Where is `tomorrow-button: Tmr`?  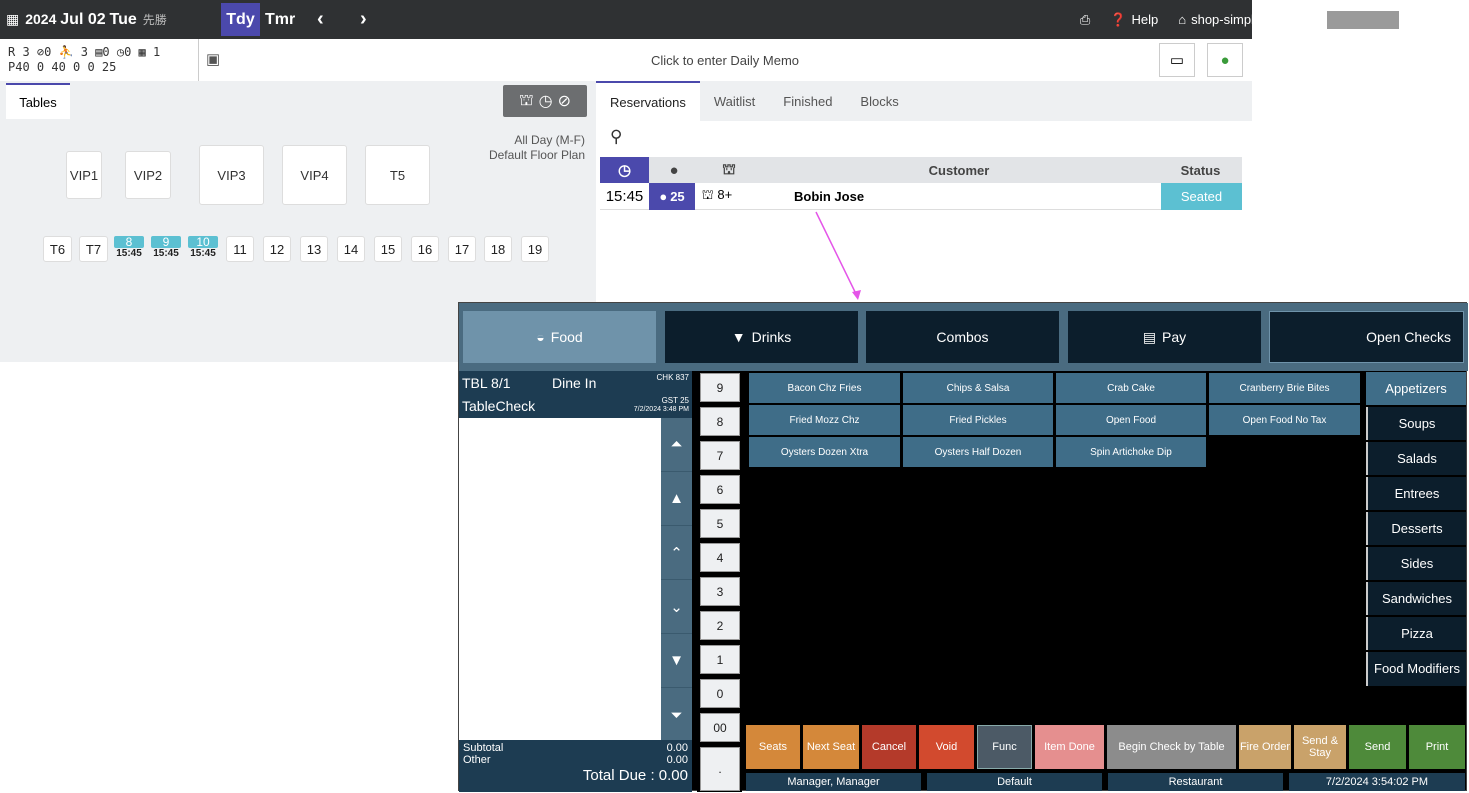 tomorrow-button: Tmr is located at coordinates (280, 19).